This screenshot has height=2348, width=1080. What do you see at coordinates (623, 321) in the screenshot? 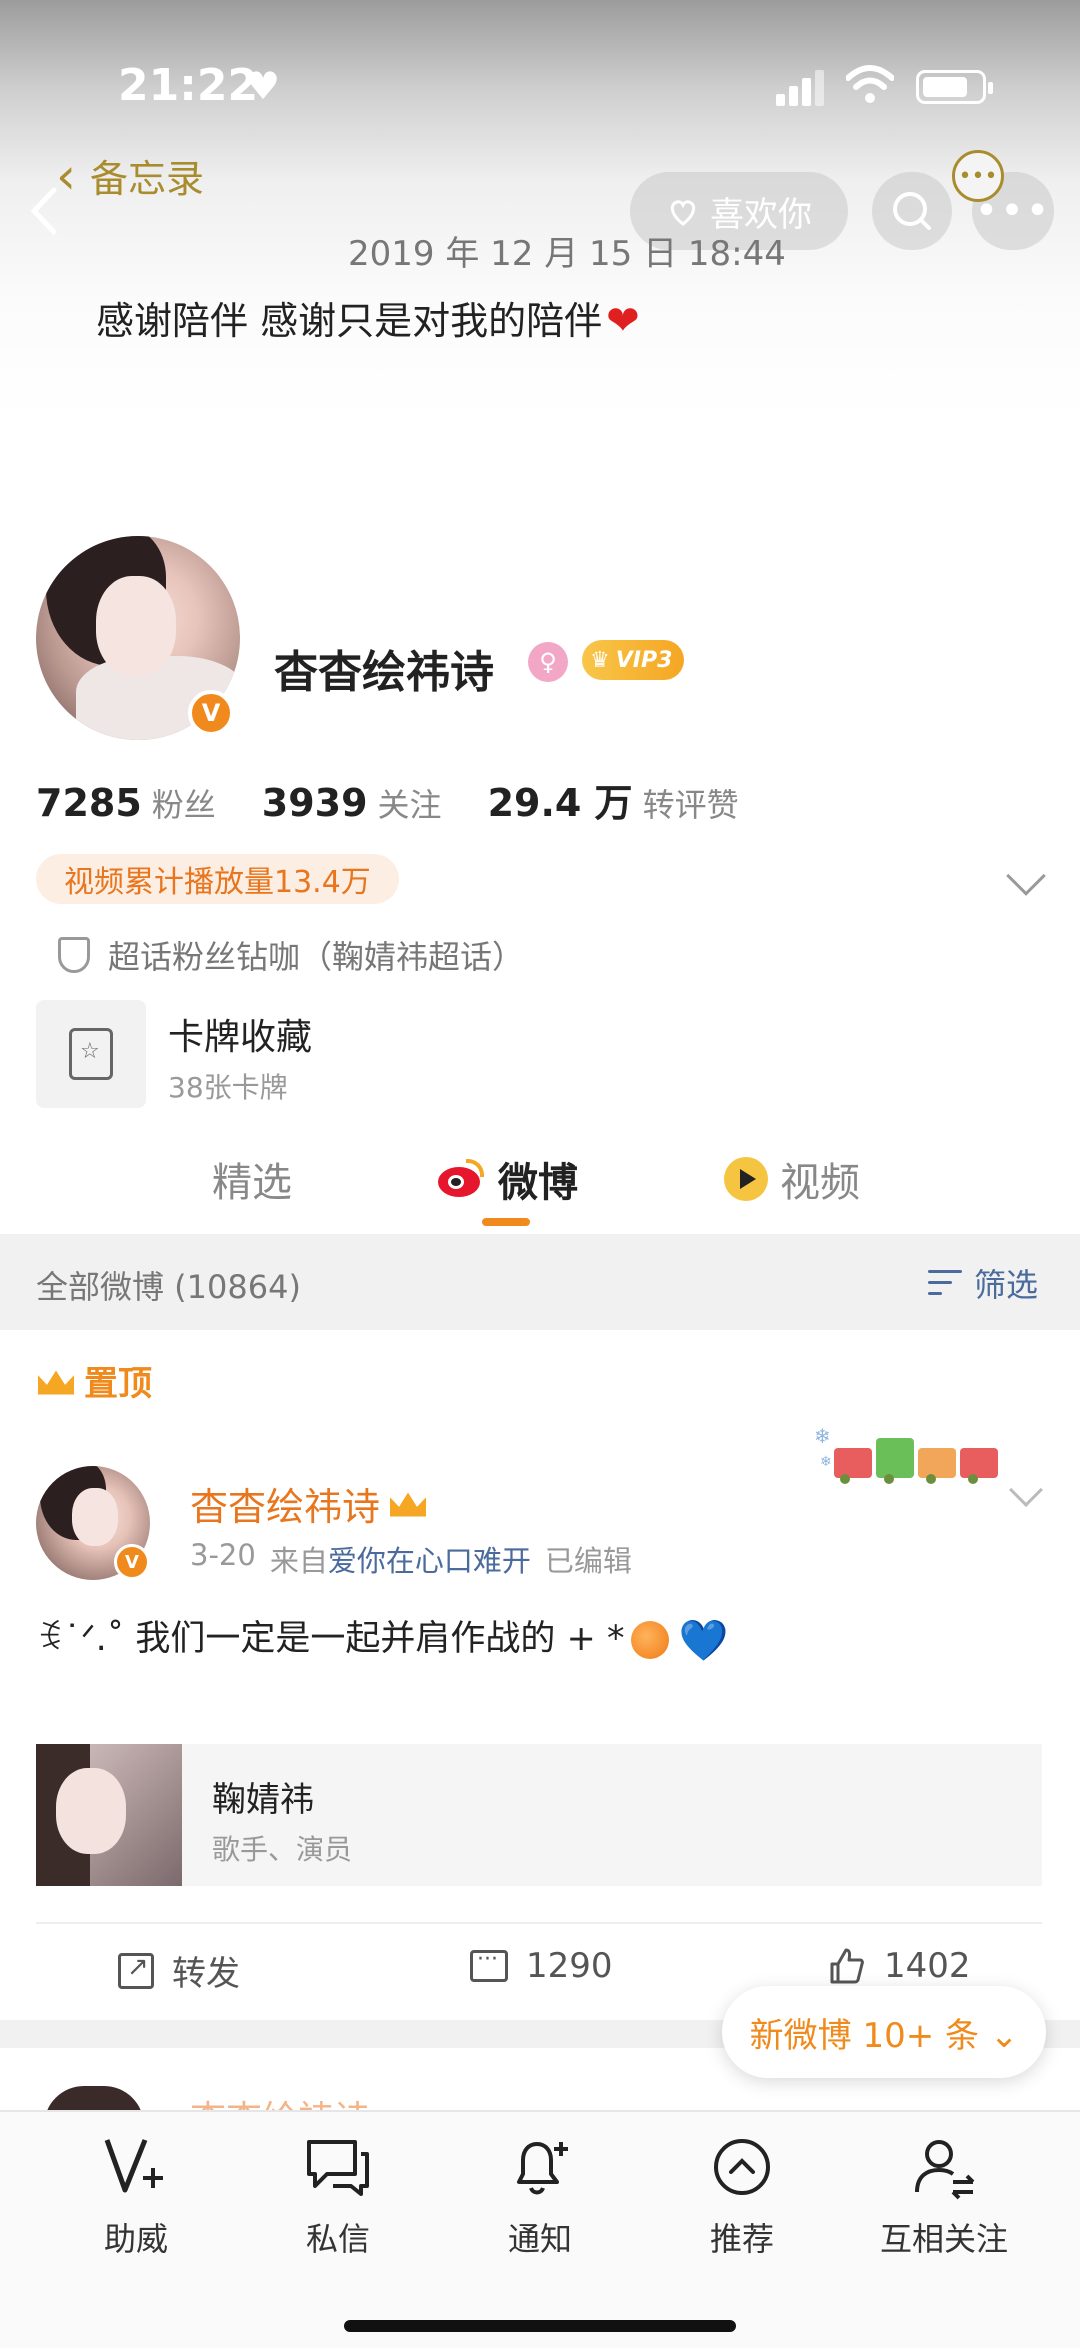
I see `red-heart-icon: ❤` at bounding box center [623, 321].